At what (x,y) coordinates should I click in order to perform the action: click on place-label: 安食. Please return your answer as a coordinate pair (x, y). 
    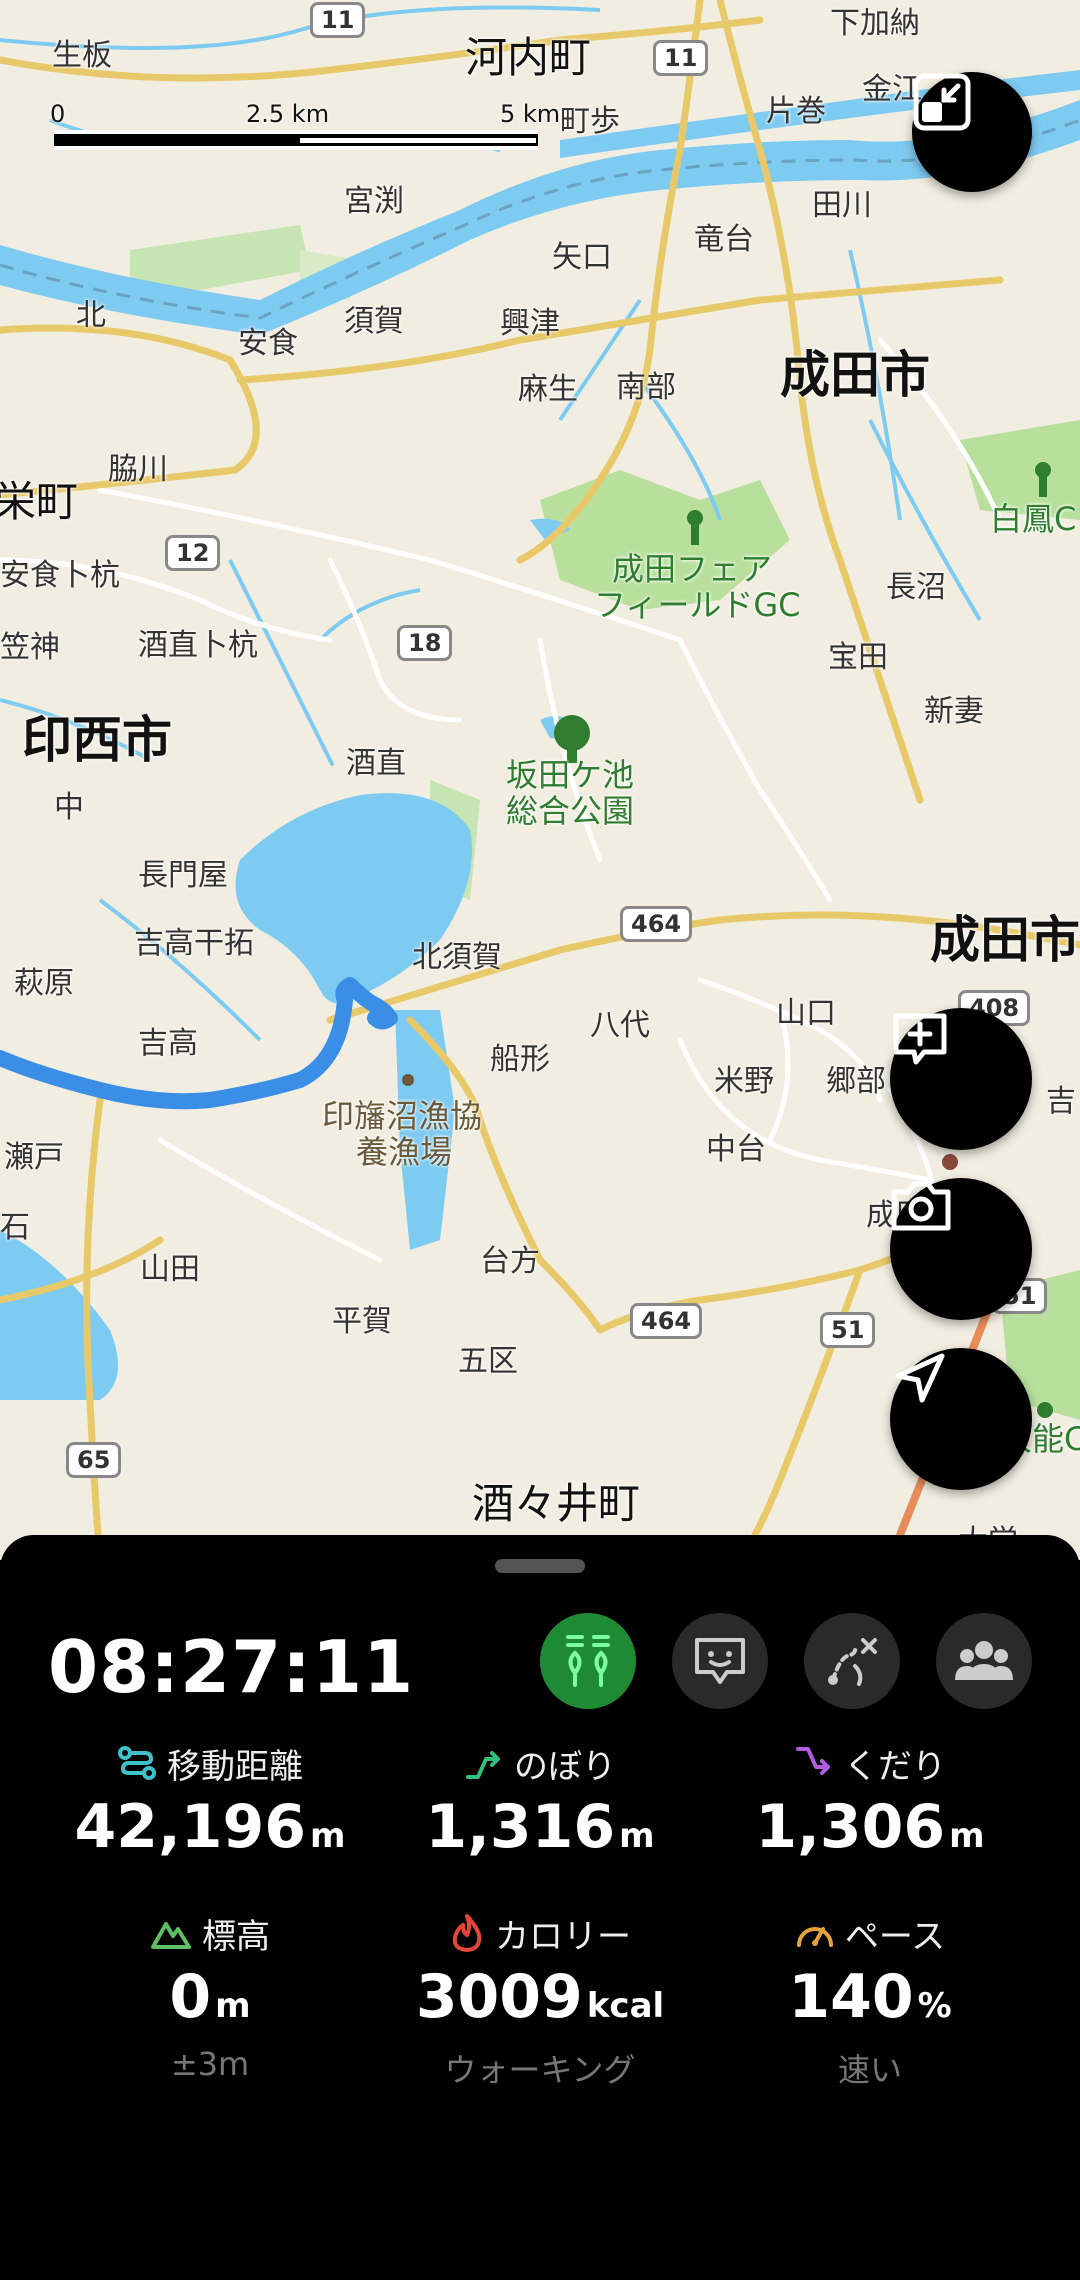
    Looking at the image, I should click on (268, 343).